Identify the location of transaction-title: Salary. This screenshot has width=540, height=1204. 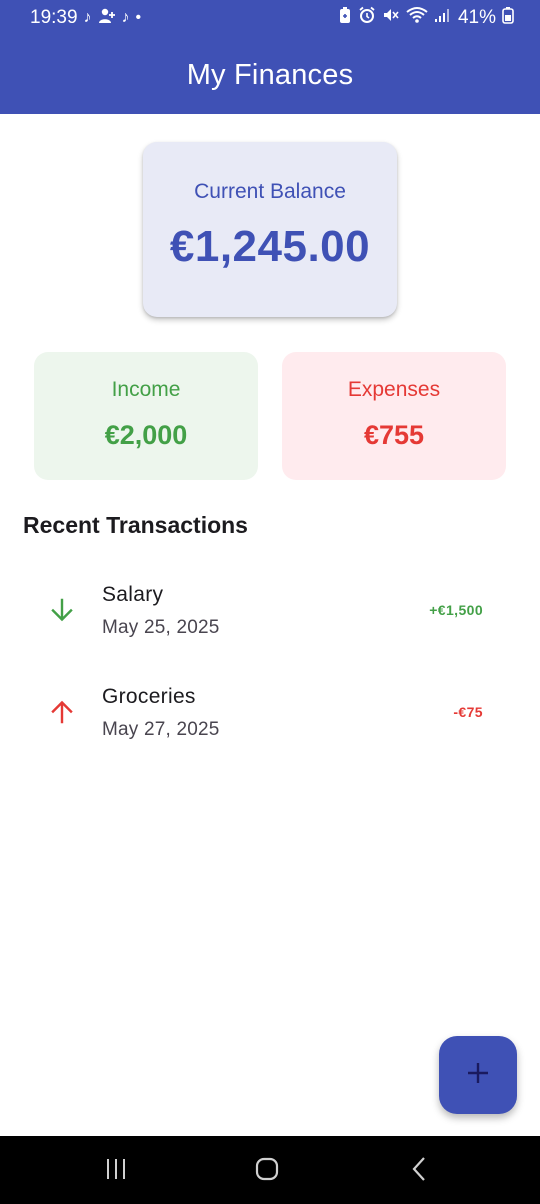
(133, 594).